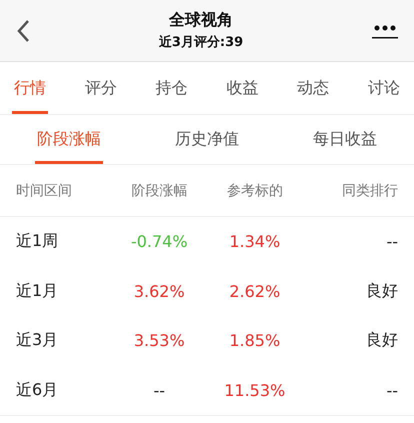 The image size is (414, 423). Describe the element at coordinates (385, 31) in the screenshot. I see `more-icon` at that location.